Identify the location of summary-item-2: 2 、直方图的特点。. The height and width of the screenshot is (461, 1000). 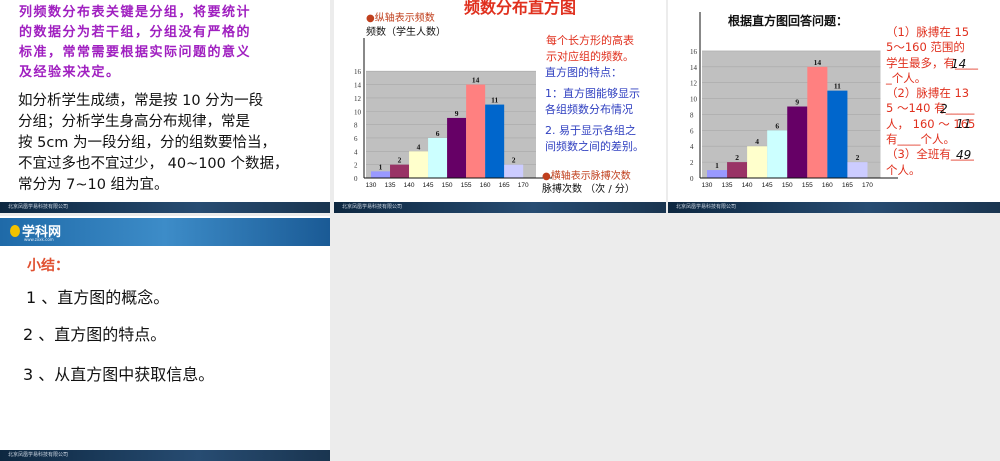
(95, 334).